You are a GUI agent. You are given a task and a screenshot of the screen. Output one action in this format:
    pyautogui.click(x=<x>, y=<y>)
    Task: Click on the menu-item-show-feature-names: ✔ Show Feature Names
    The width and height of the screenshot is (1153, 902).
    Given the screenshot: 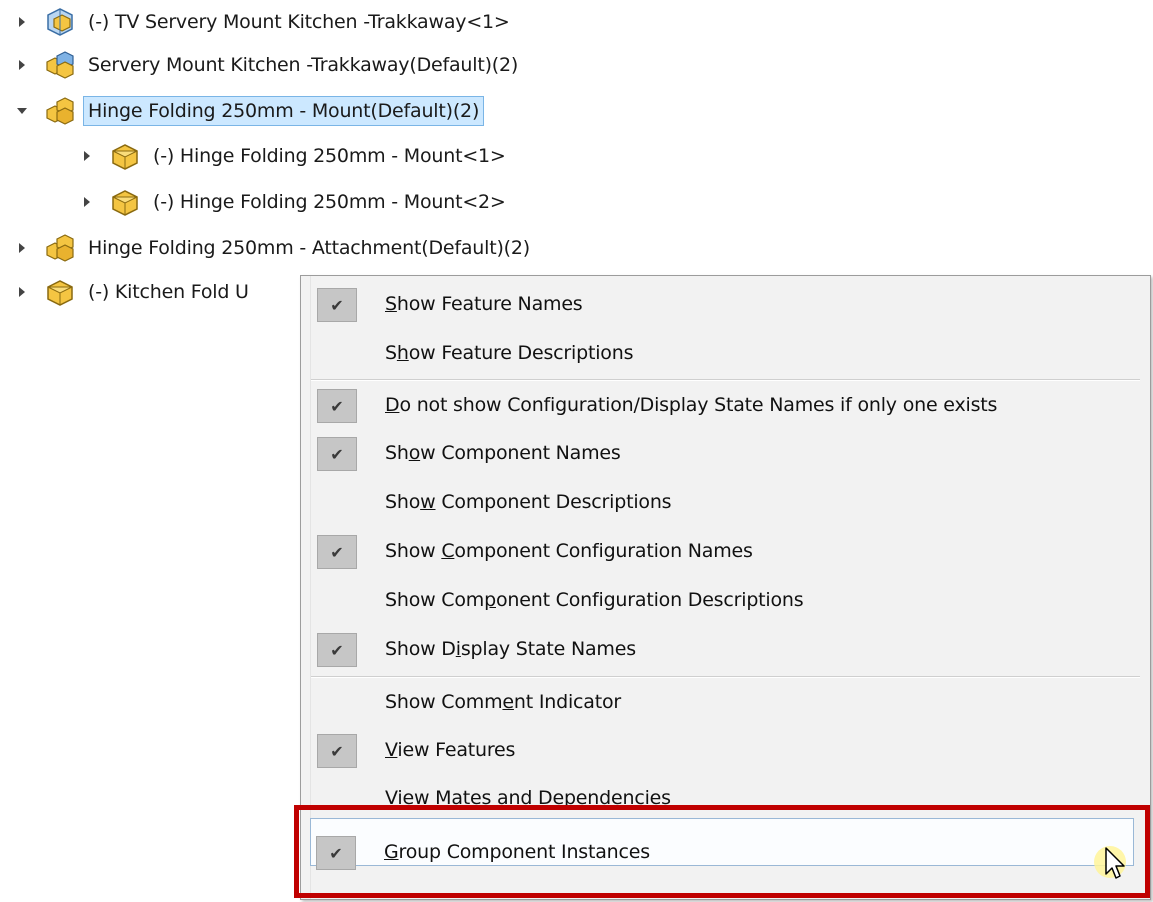 What is the action you would take?
    pyautogui.click(x=725, y=304)
    